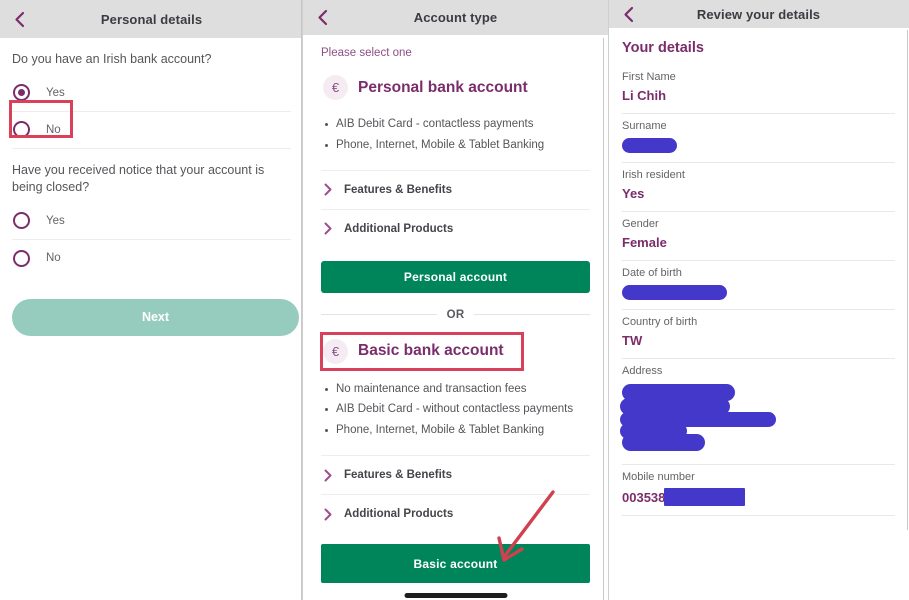 The width and height of the screenshot is (909, 600). What do you see at coordinates (151, 258) in the screenshot?
I see `radio-option-closed-no: No` at bounding box center [151, 258].